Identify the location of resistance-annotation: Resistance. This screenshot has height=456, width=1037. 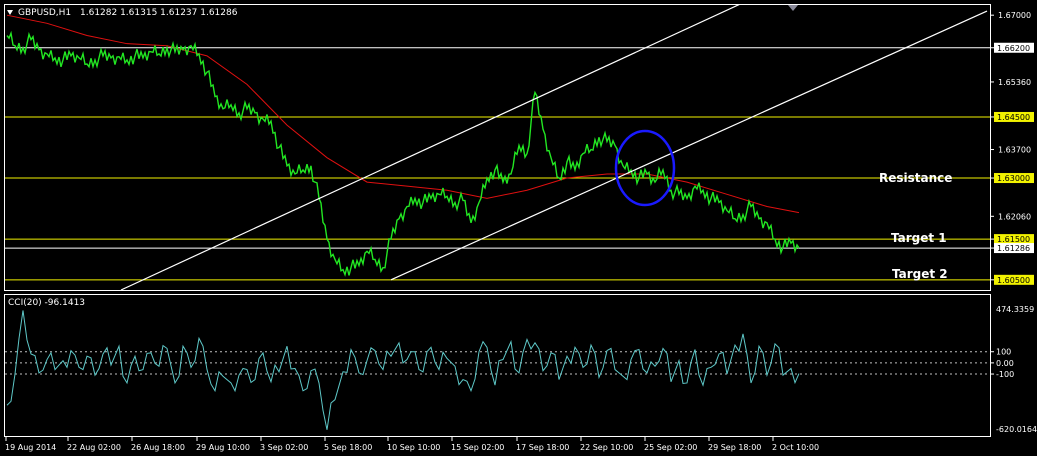
(915, 178).